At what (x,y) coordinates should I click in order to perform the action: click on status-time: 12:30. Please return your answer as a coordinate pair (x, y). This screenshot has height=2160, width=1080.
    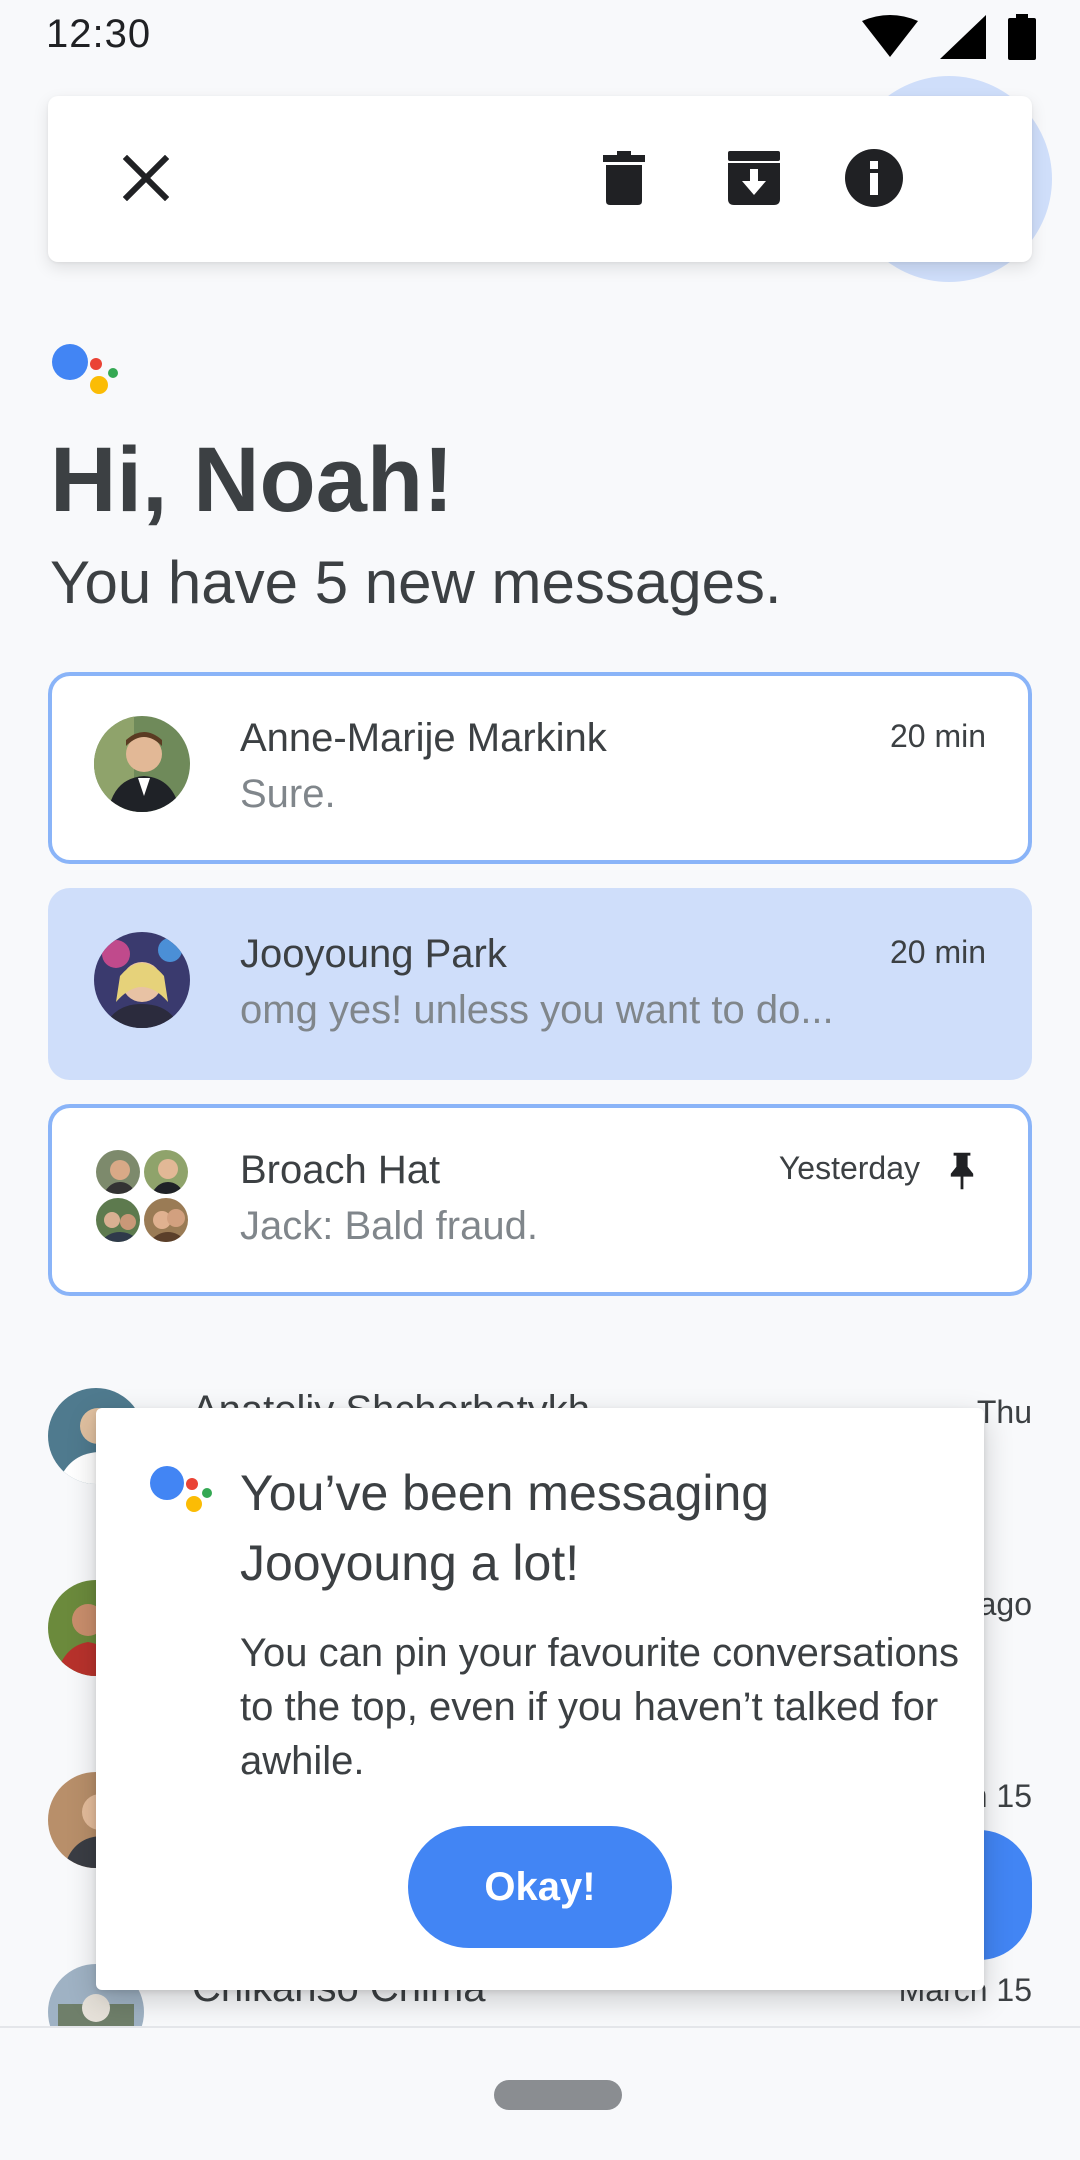
    Looking at the image, I should click on (99, 34).